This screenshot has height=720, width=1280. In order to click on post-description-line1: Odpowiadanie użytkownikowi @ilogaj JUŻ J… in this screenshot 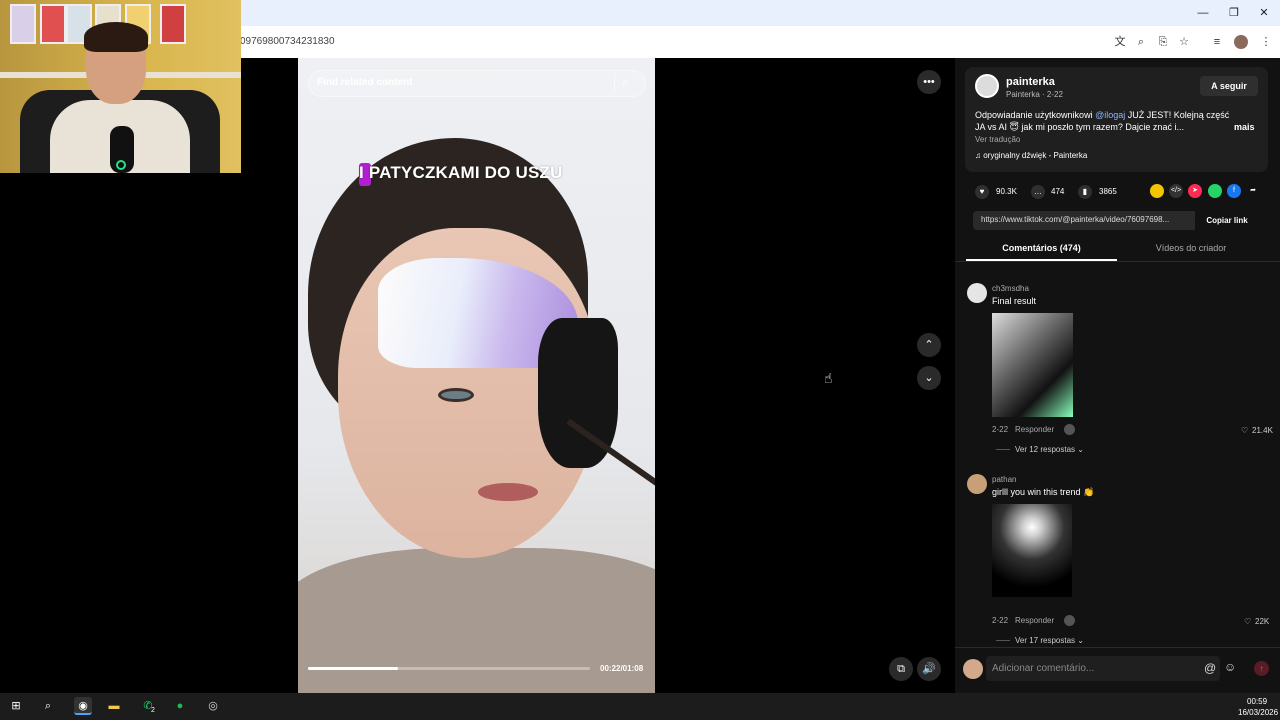, I will do `click(1117, 115)`.